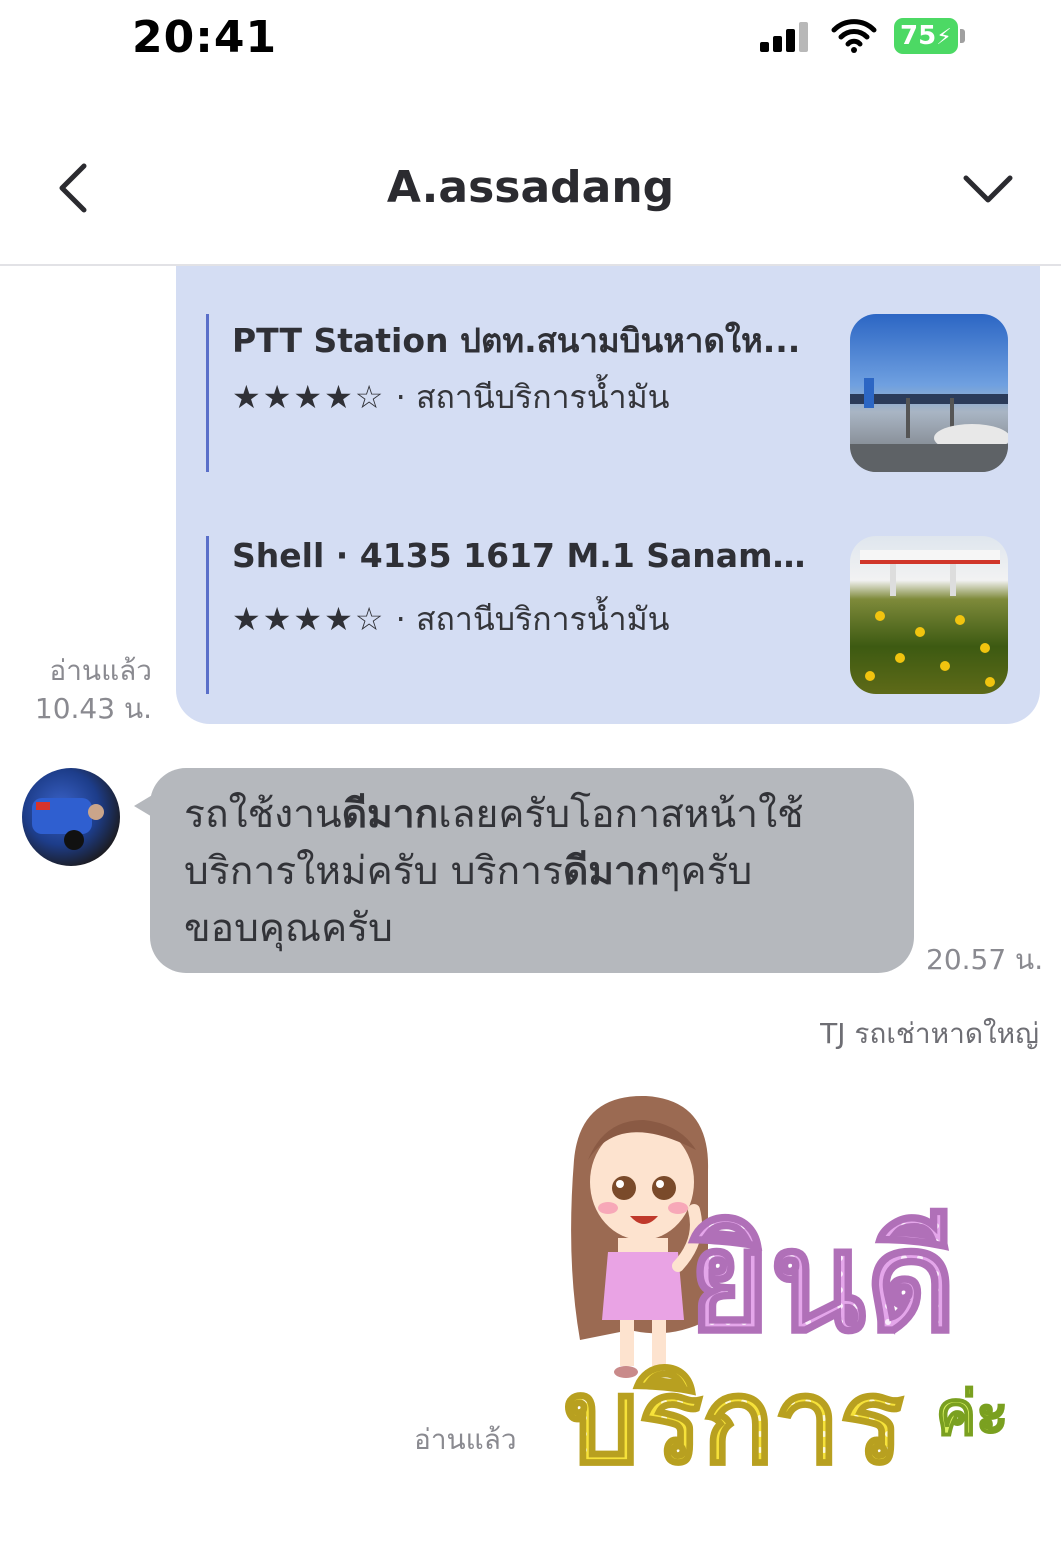  I want to click on status-time: 20:41, so click(205, 37).